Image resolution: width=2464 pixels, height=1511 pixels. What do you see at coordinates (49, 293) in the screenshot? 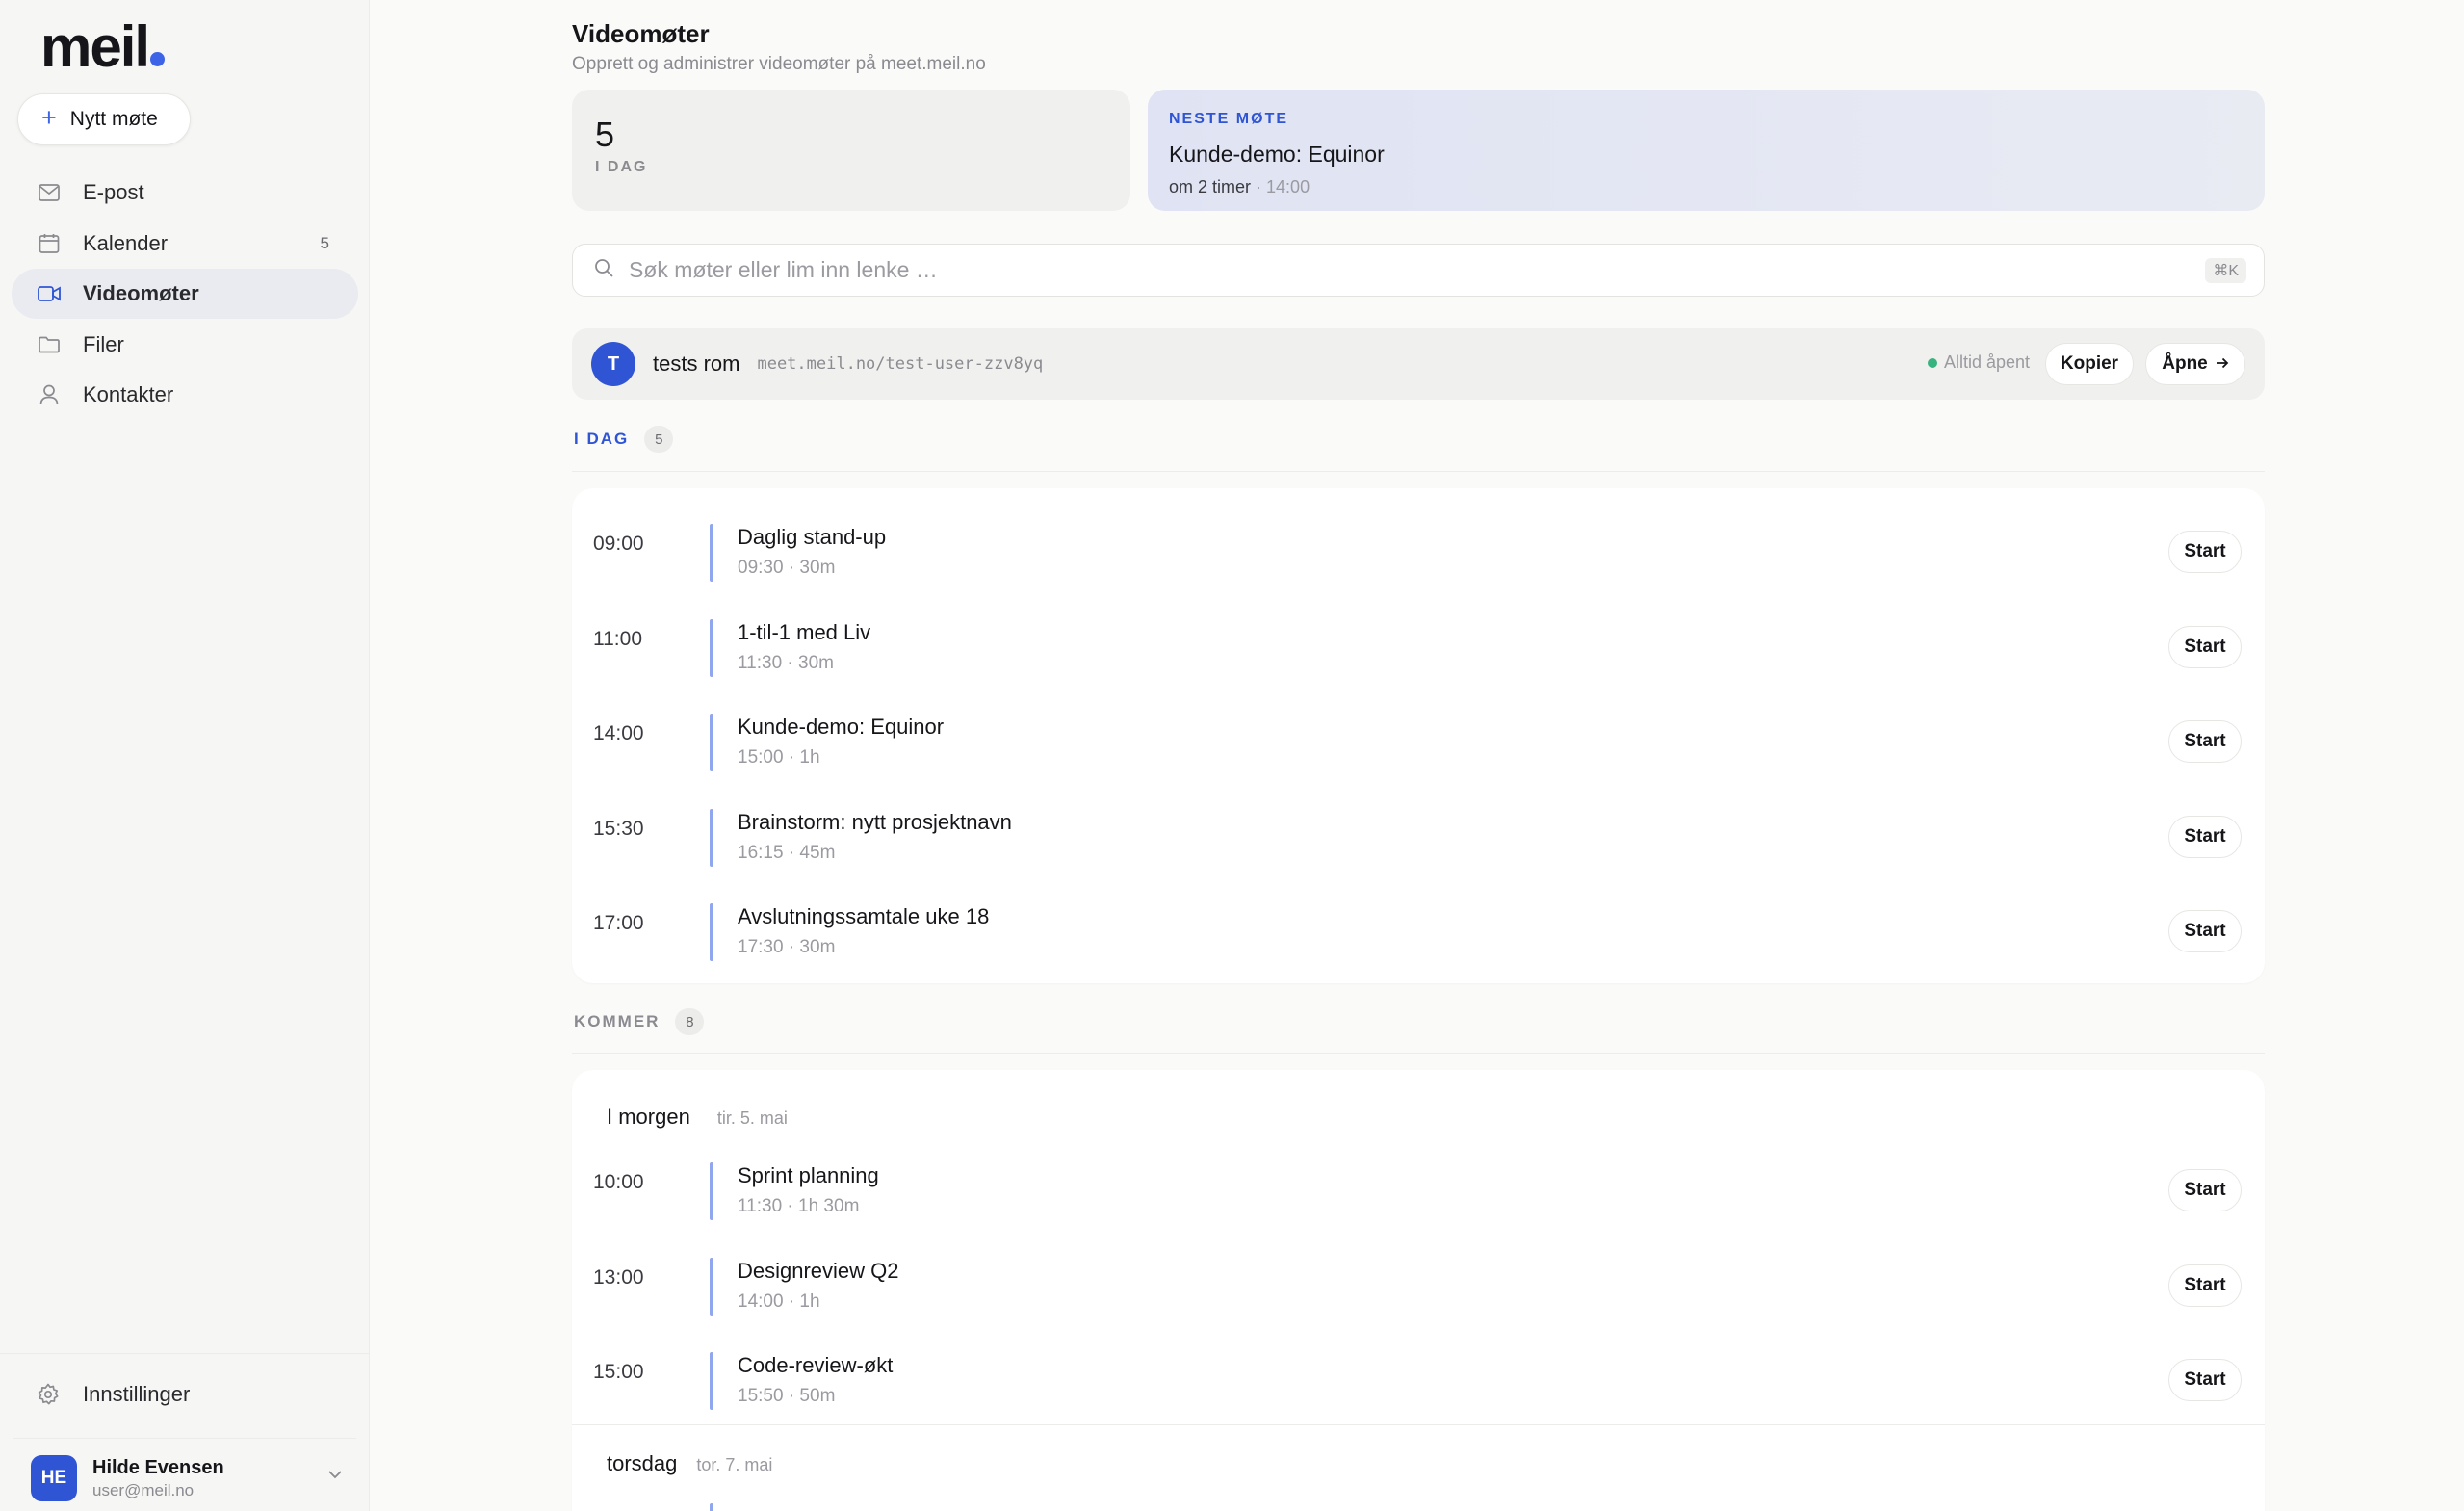
I see `video-icon` at bounding box center [49, 293].